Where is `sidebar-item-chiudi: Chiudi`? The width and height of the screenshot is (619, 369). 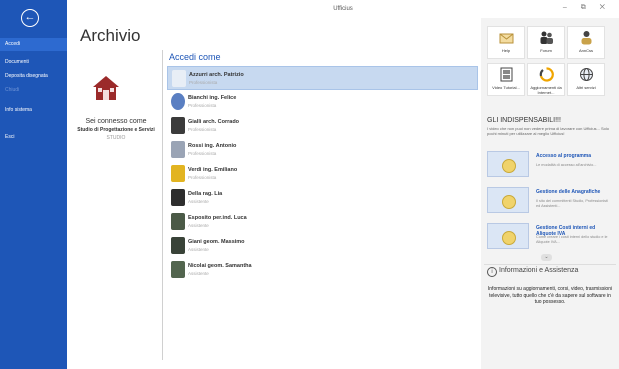
sidebar-item-chiudi: Chiudi is located at coordinates (12, 90).